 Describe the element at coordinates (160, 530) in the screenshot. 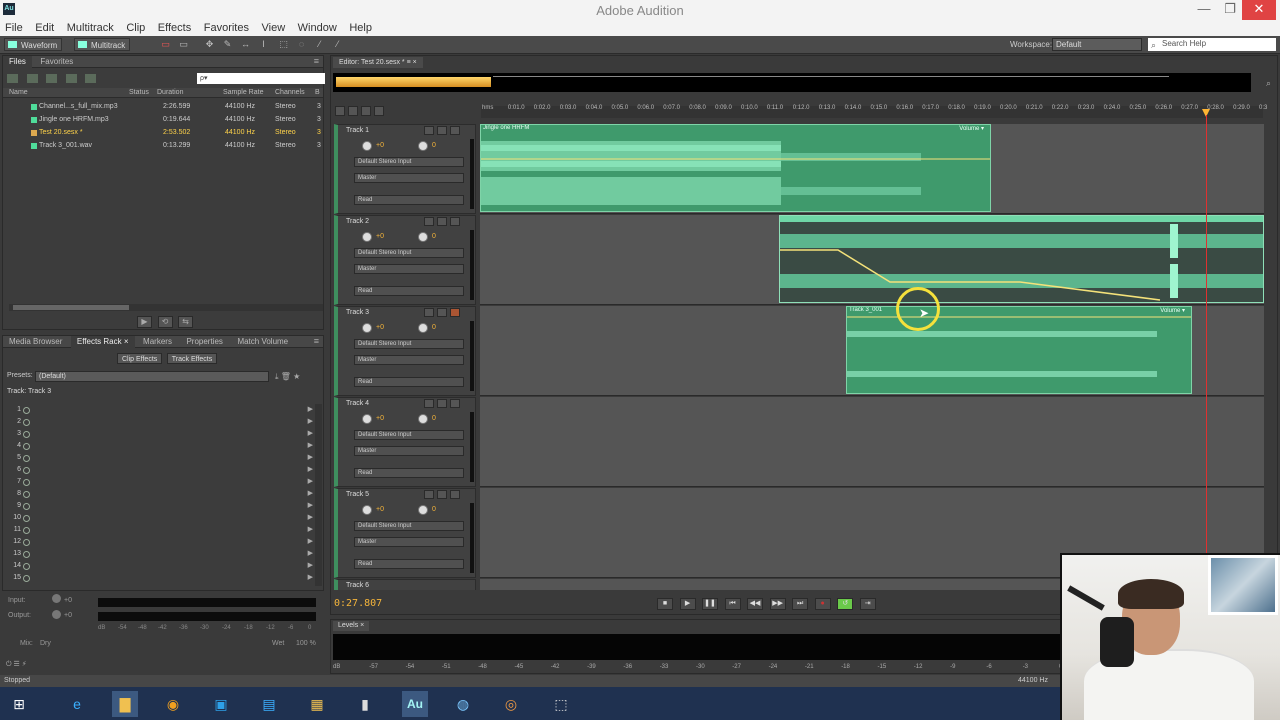

I see `rack-slot: 11 ▶` at that location.